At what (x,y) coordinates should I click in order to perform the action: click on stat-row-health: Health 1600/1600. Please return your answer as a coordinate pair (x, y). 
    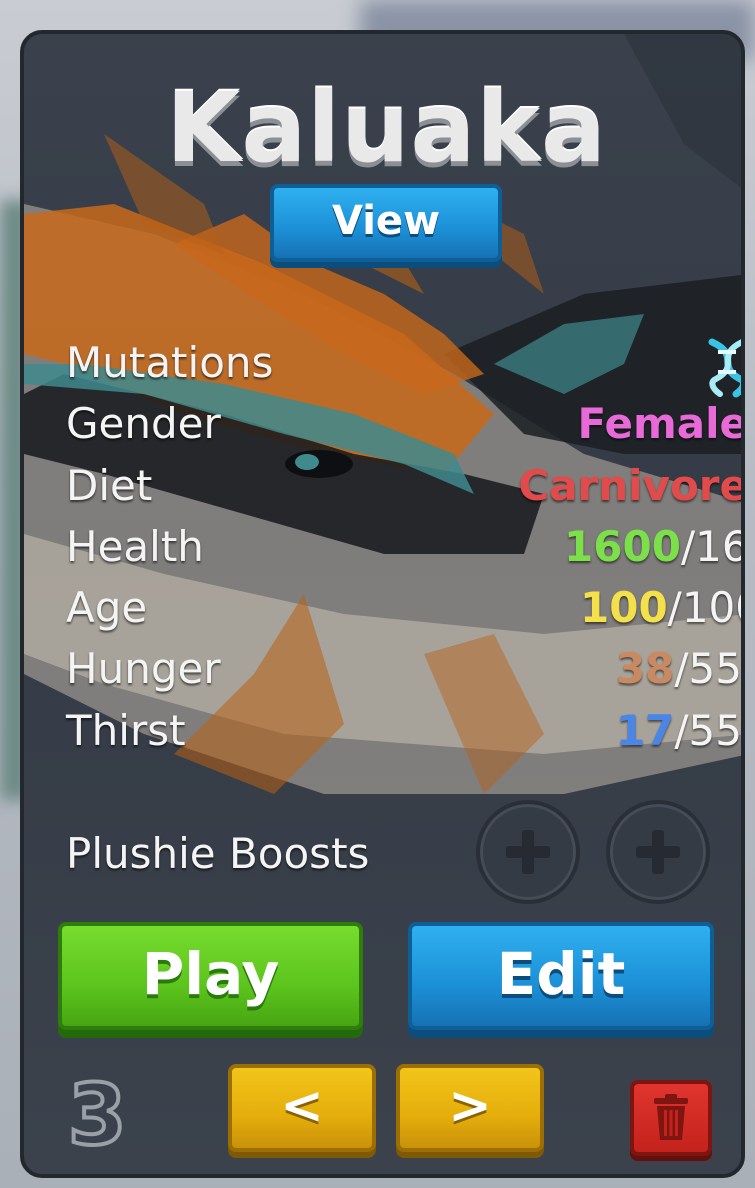
    Looking at the image, I should click on (403, 552).